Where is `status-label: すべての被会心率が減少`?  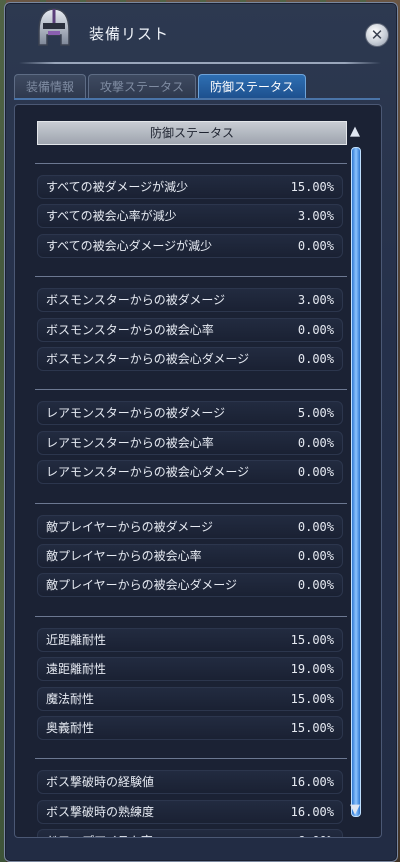
status-label: すべての被会心率が減少 is located at coordinates (111, 216).